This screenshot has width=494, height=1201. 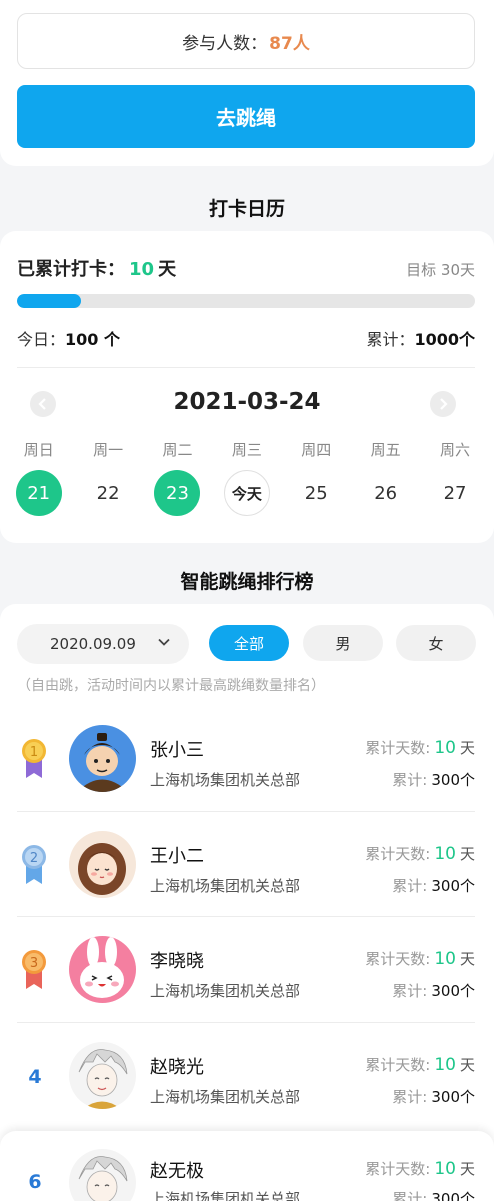 I want to click on activity-card: 参与人数： 87人 去跳绳, so click(x=247, y=83).